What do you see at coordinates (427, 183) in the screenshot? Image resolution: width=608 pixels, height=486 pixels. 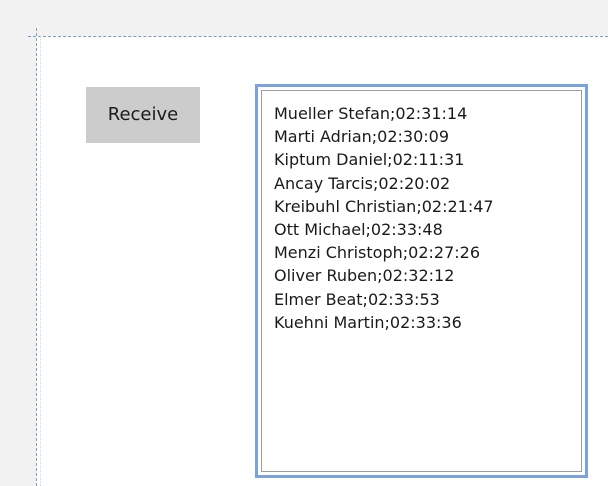 I see `list-item: Ancay Tarcis;02:20:02` at bounding box center [427, 183].